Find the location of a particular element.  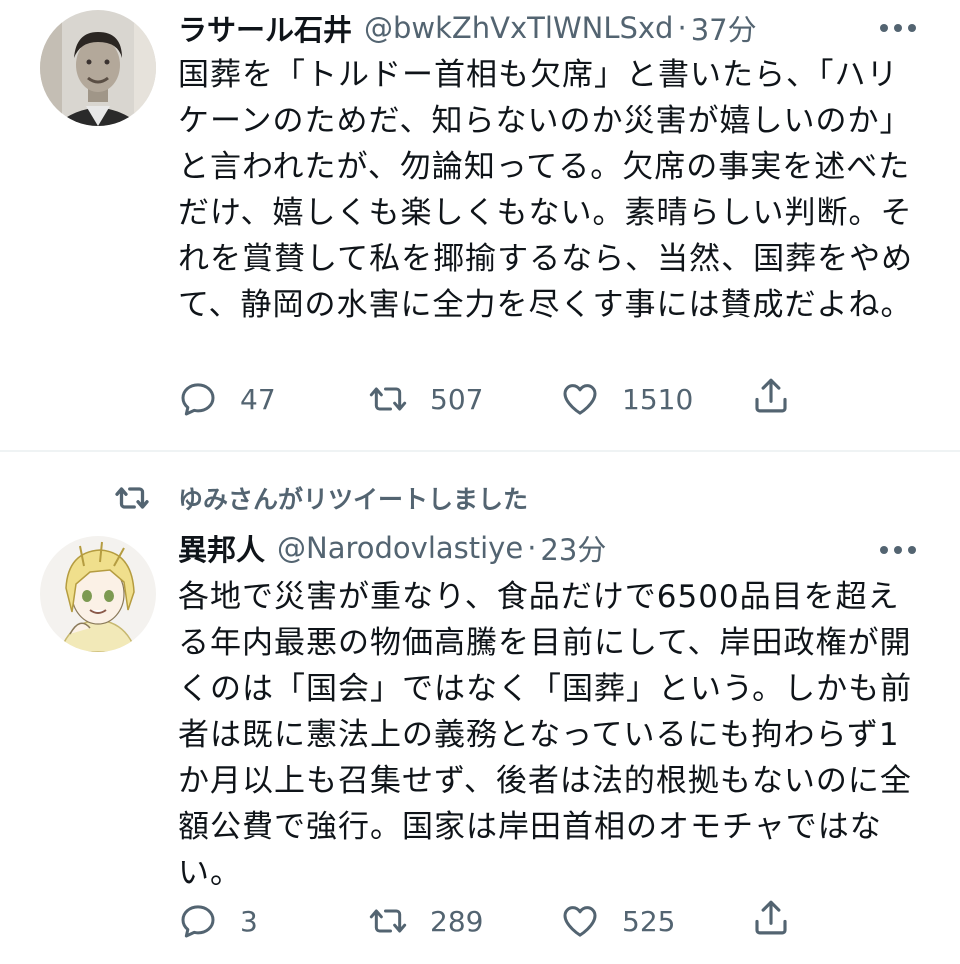

reply-button: 47 is located at coordinates (227, 399).